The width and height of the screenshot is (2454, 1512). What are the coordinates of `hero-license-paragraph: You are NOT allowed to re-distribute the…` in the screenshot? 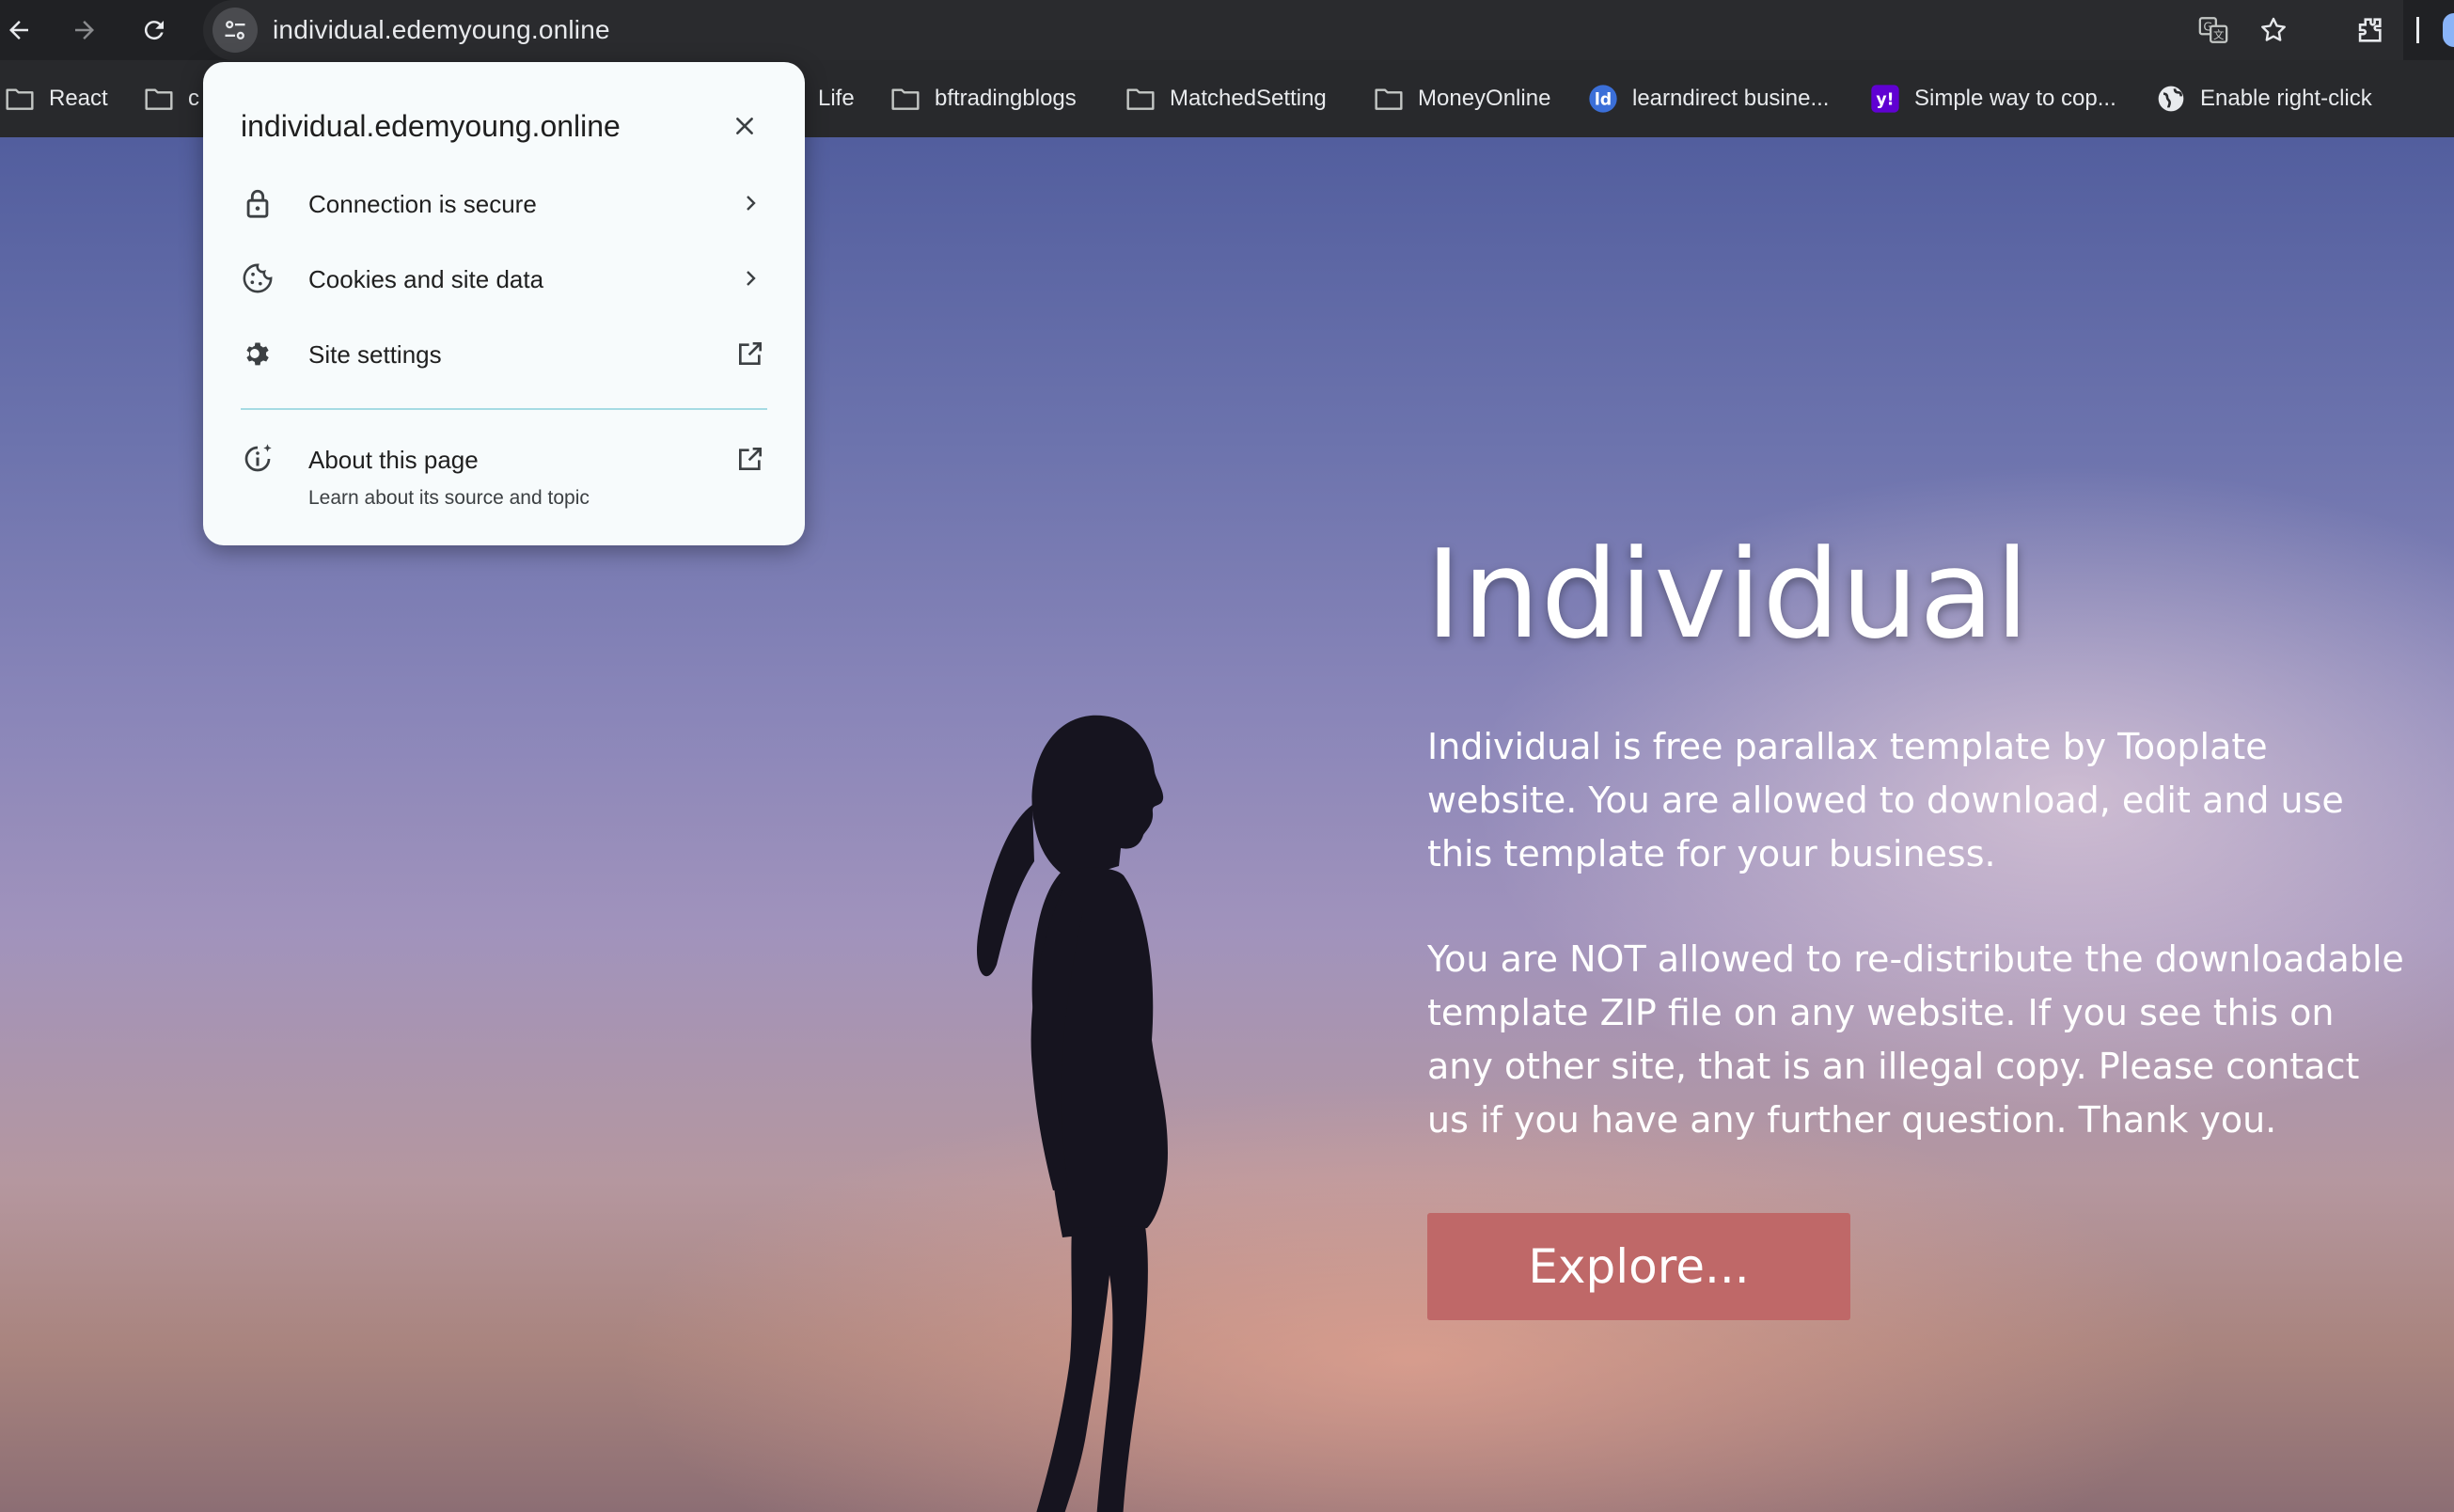 It's located at (1915, 1039).